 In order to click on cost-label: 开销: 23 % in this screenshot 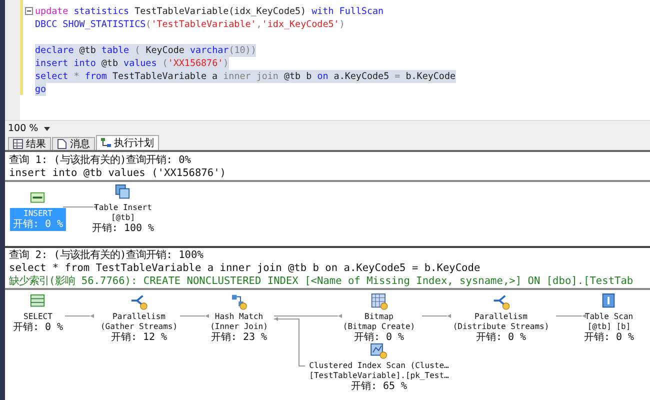, I will do `click(239, 337)`.